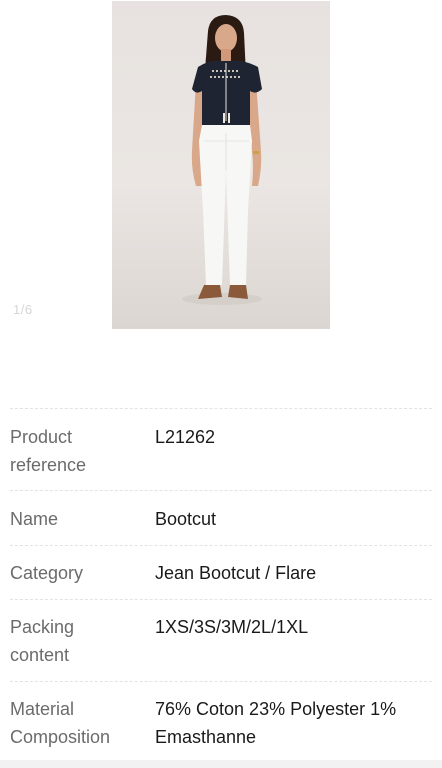 The height and width of the screenshot is (768, 442). I want to click on detail-value: 76% Coton 23% Polyester 1% Emasthanne, so click(276, 723).